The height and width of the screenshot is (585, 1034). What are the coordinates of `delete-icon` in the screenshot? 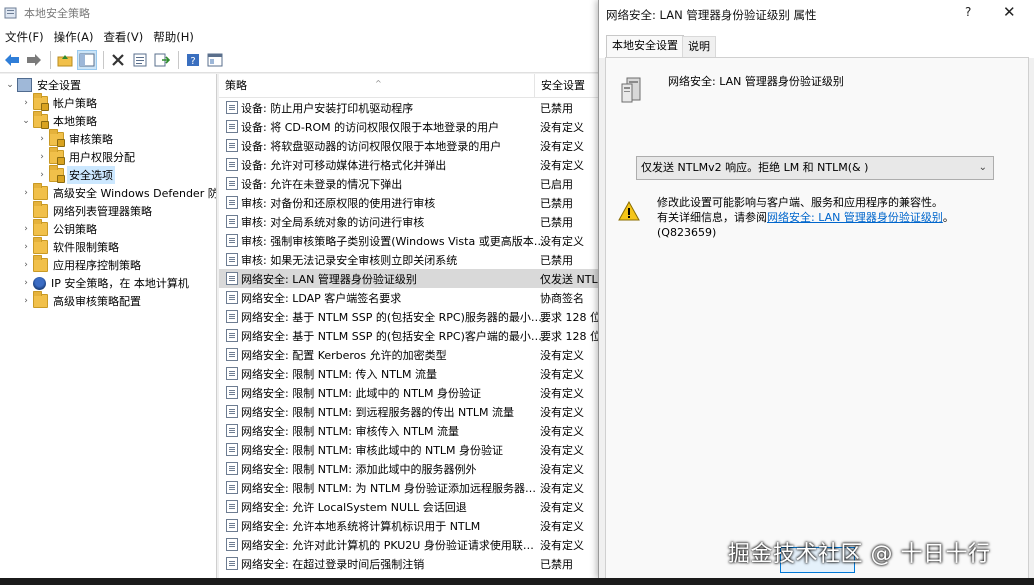 It's located at (118, 60).